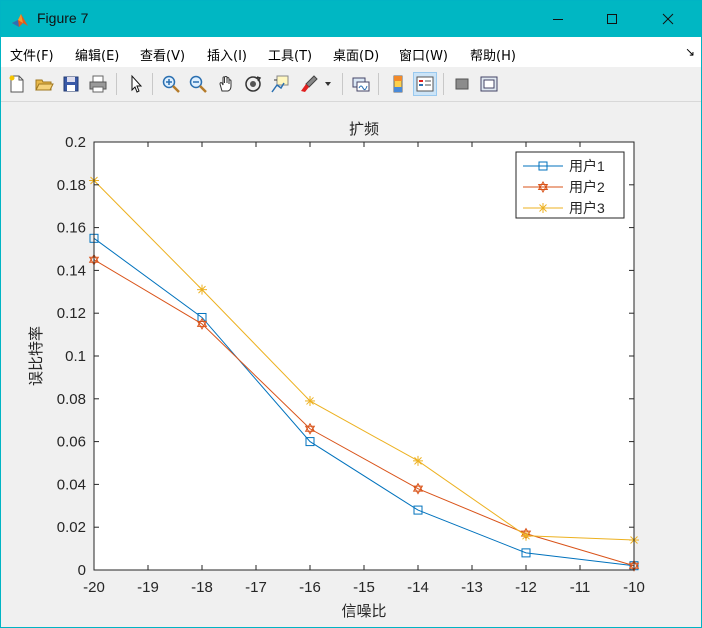 The height and width of the screenshot is (628, 702). What do you see at coordinates (36, 356) in the screenshot?
I see `y-axis-label: 误比特率` at bounding box center [36, 356].